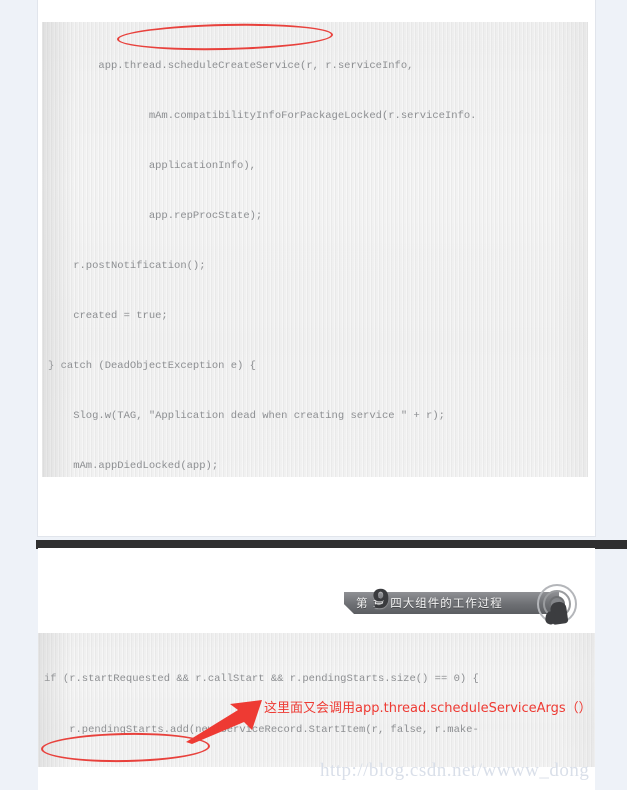 The image size is (627, 790). I want to click on code-line: app.repProcState);, so click(155, 216).